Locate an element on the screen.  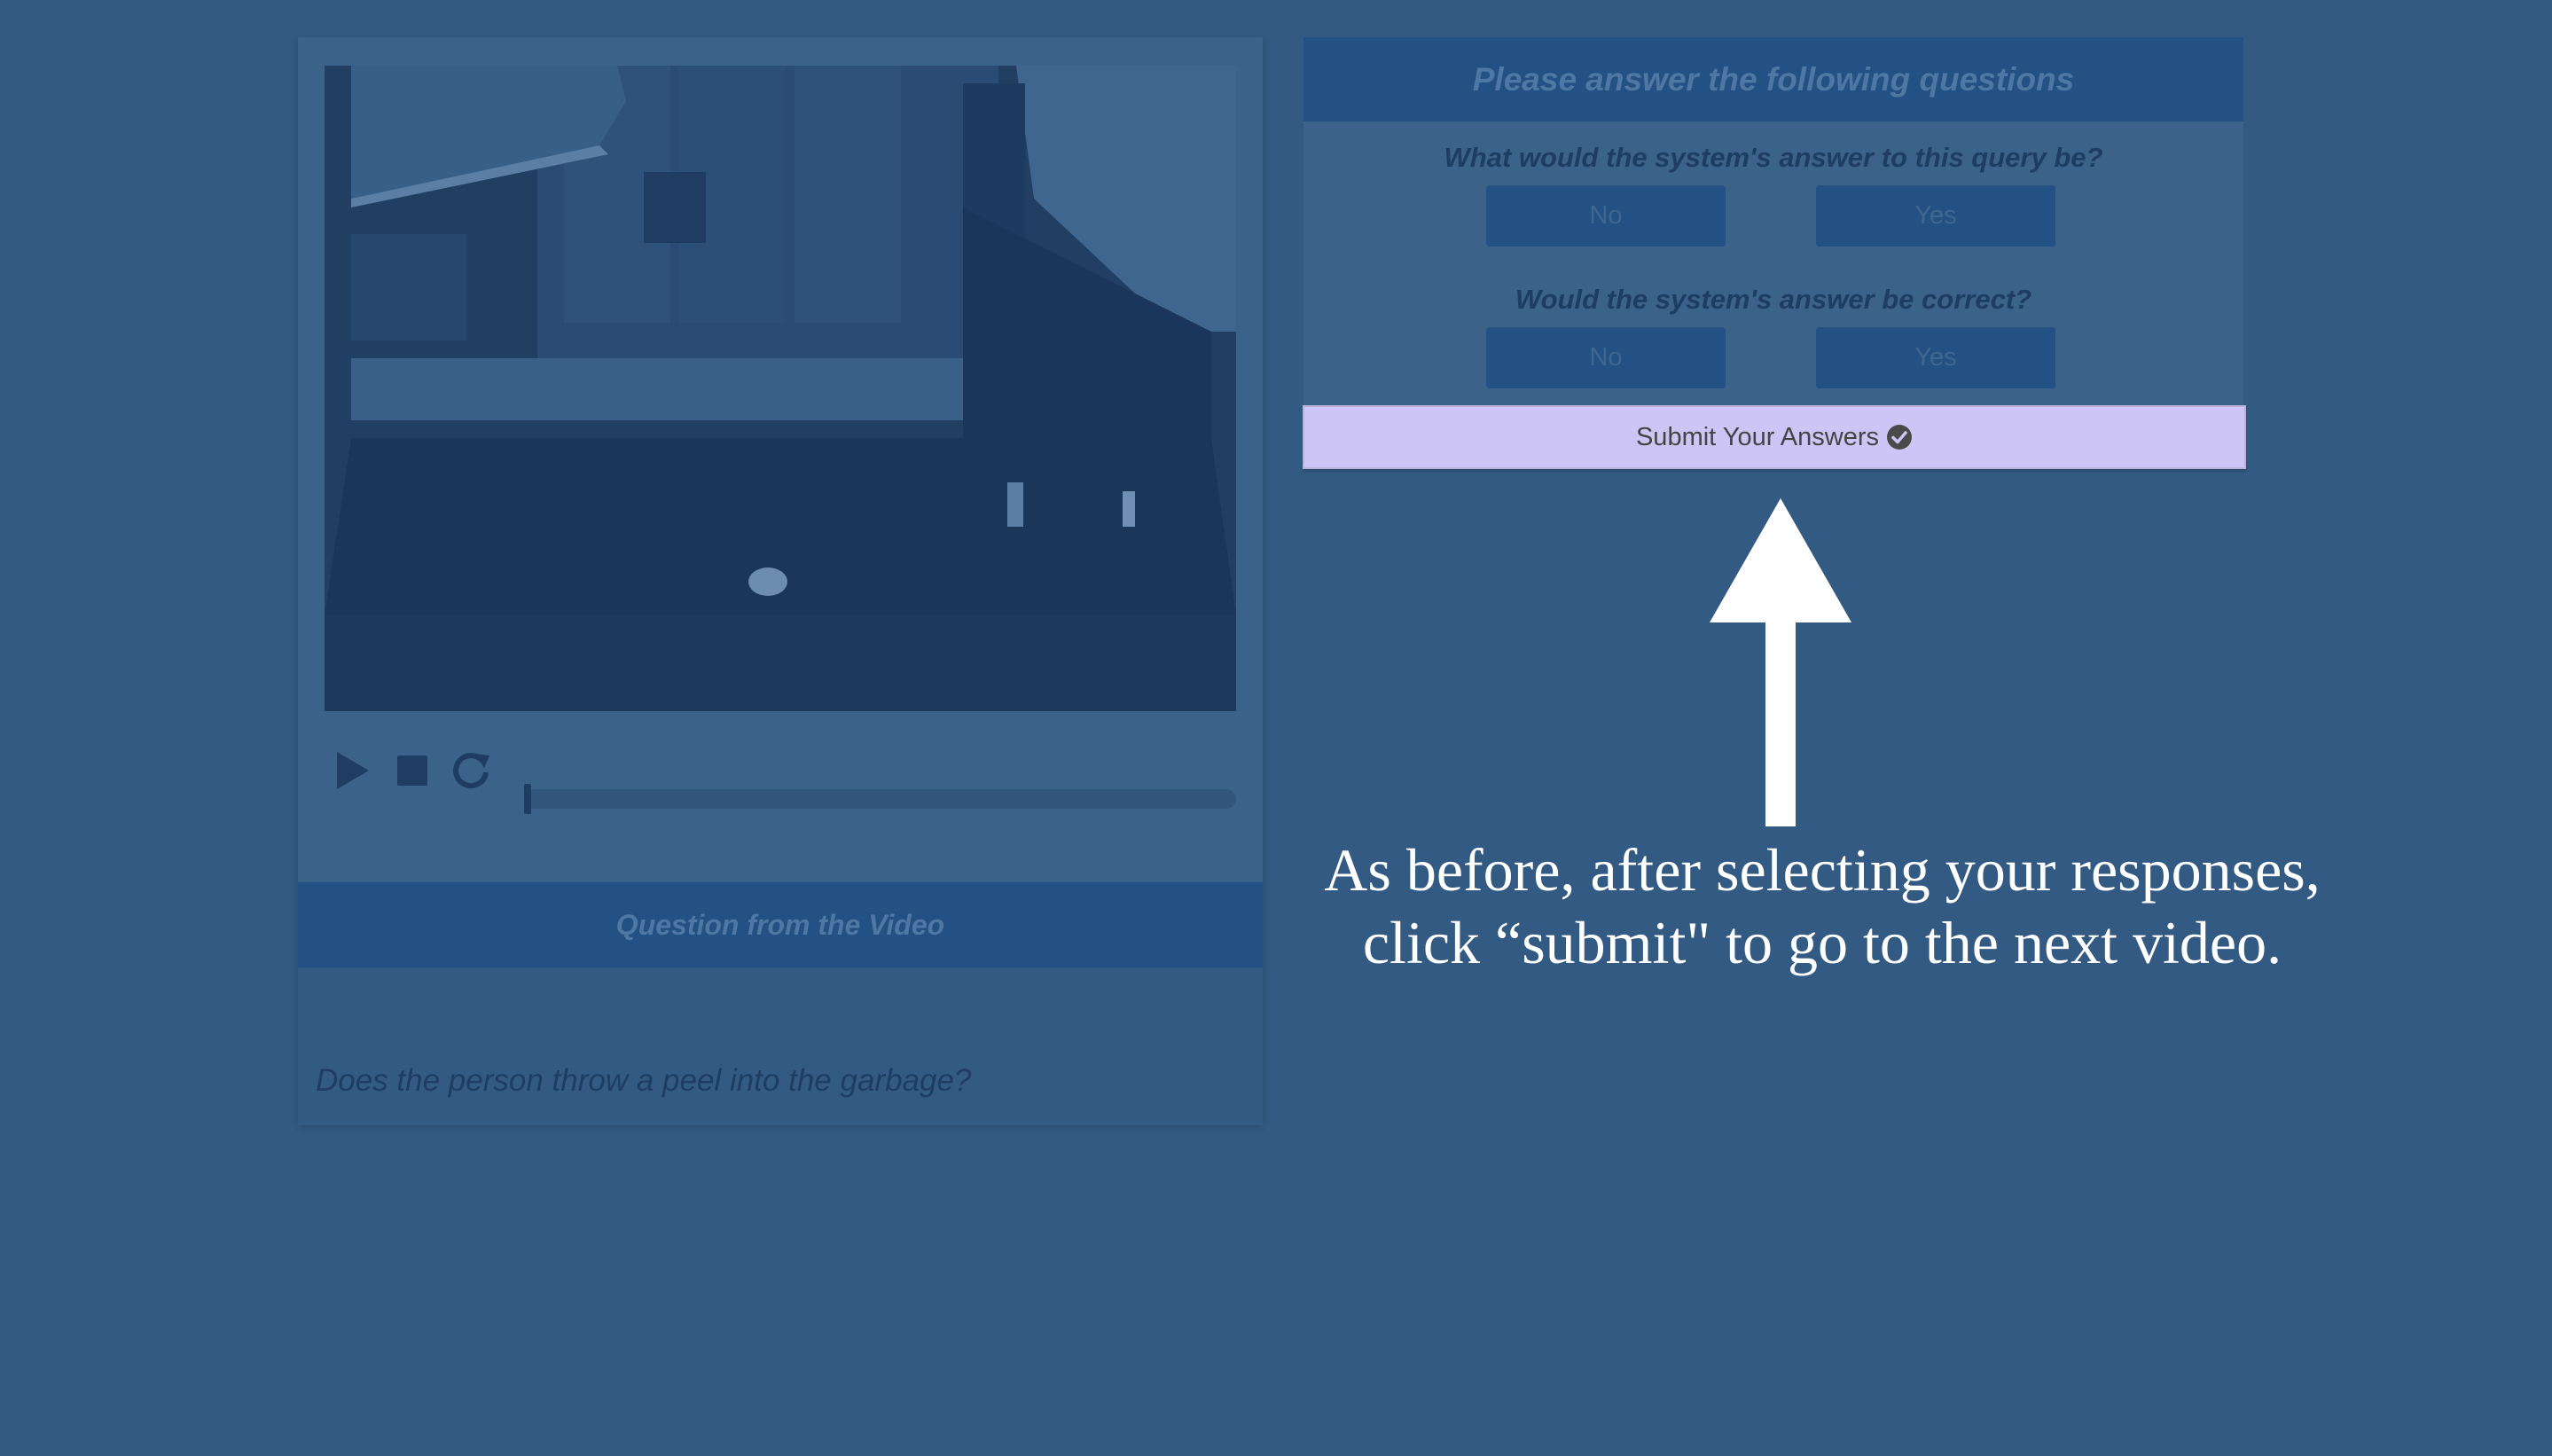
q2-no-button: No is located at coordinates (1606, 357).